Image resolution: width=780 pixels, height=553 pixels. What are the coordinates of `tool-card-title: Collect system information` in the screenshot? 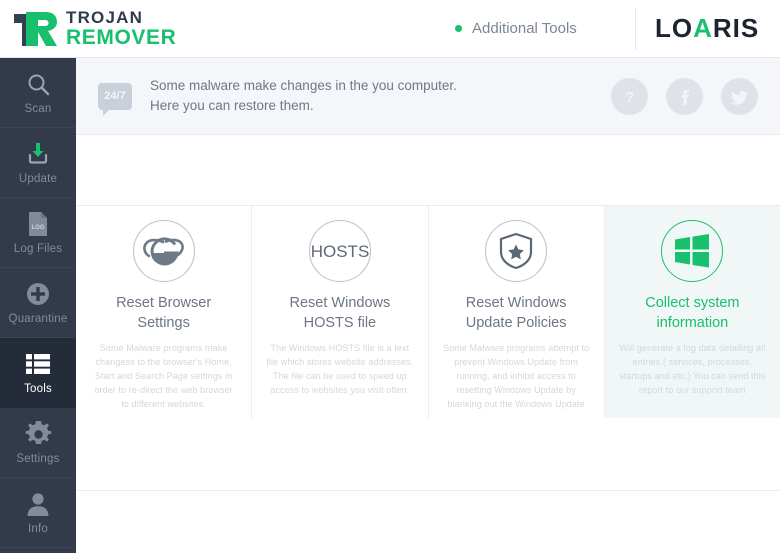 It's located at (692, 313).